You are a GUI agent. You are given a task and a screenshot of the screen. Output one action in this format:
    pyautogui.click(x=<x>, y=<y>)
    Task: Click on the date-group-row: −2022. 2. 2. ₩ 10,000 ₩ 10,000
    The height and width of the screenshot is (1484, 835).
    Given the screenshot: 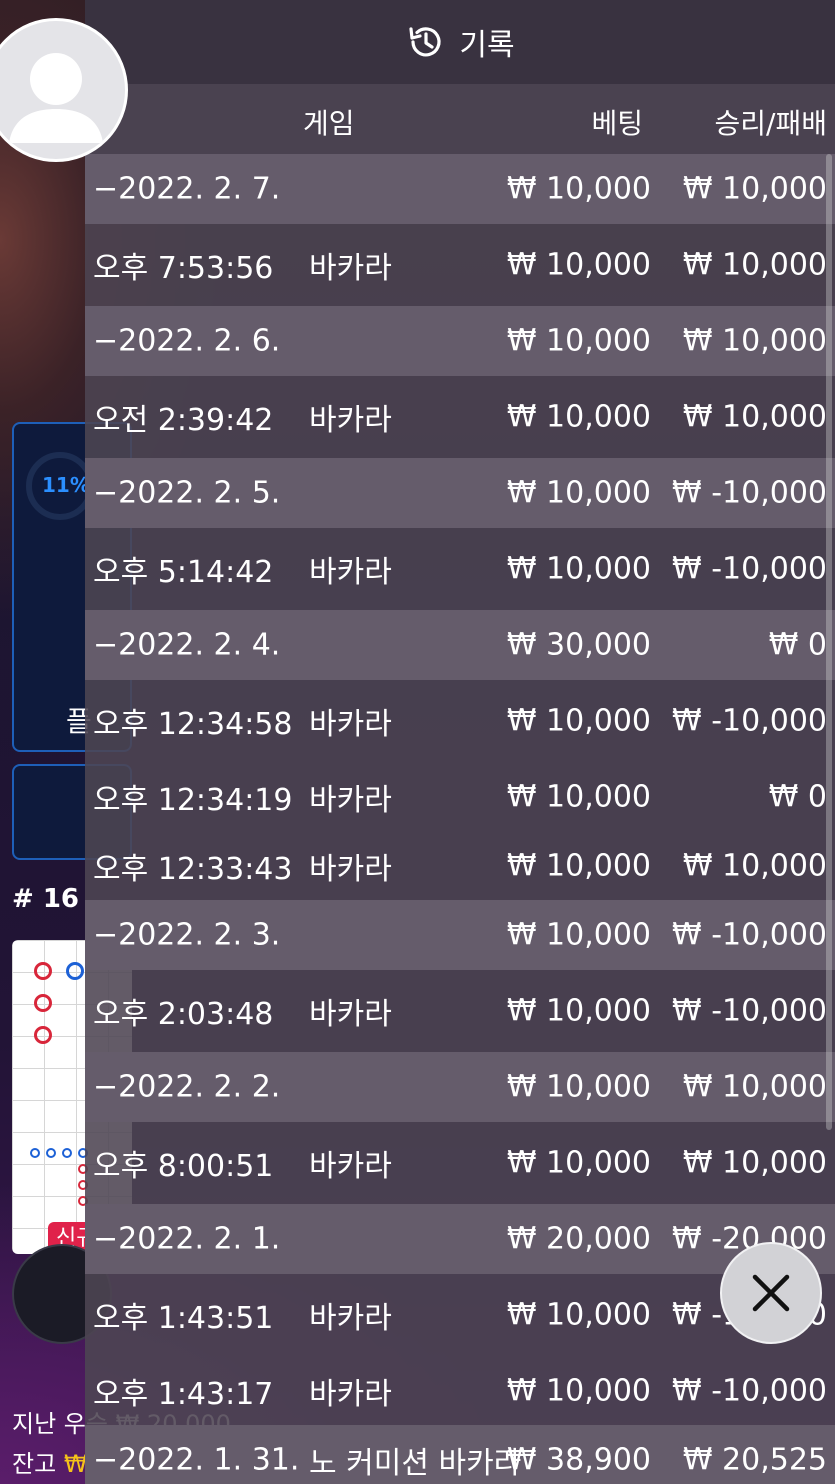 What is the action you would take?
    pyautogui.click(x=460, y=1087)
    